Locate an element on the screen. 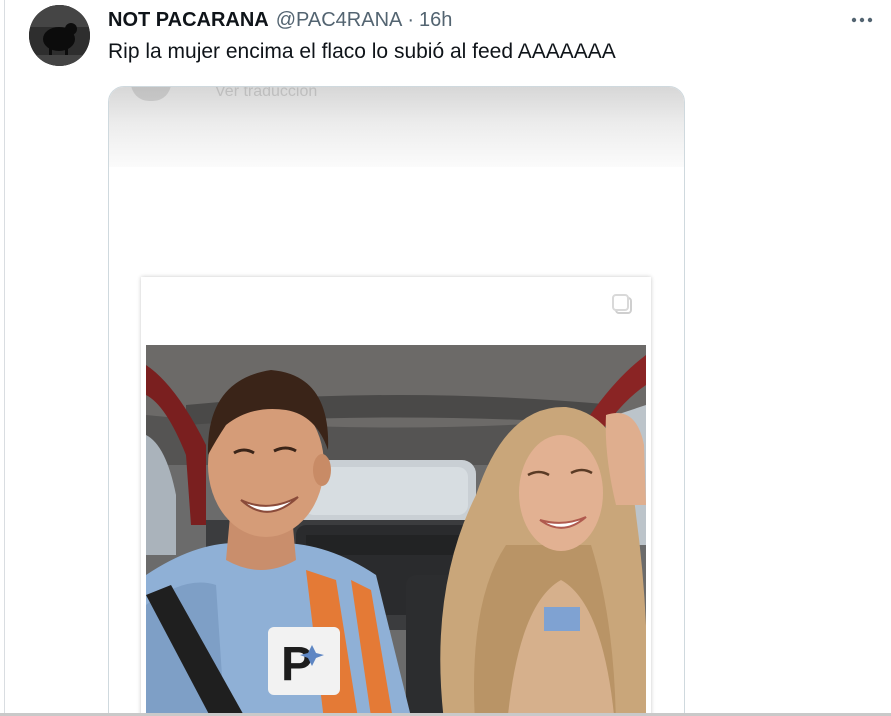 This screenshot has height=716, width=891. more-dots-icon is located at coordinates (862, 20).